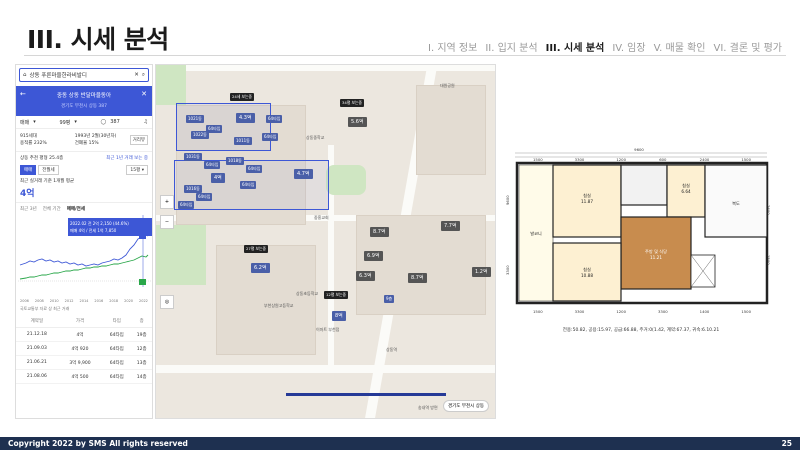  What do you see at coordinates (64, 122) in the screenshot?
I see `tab-area: 99평` at bounding box center [64, 122].